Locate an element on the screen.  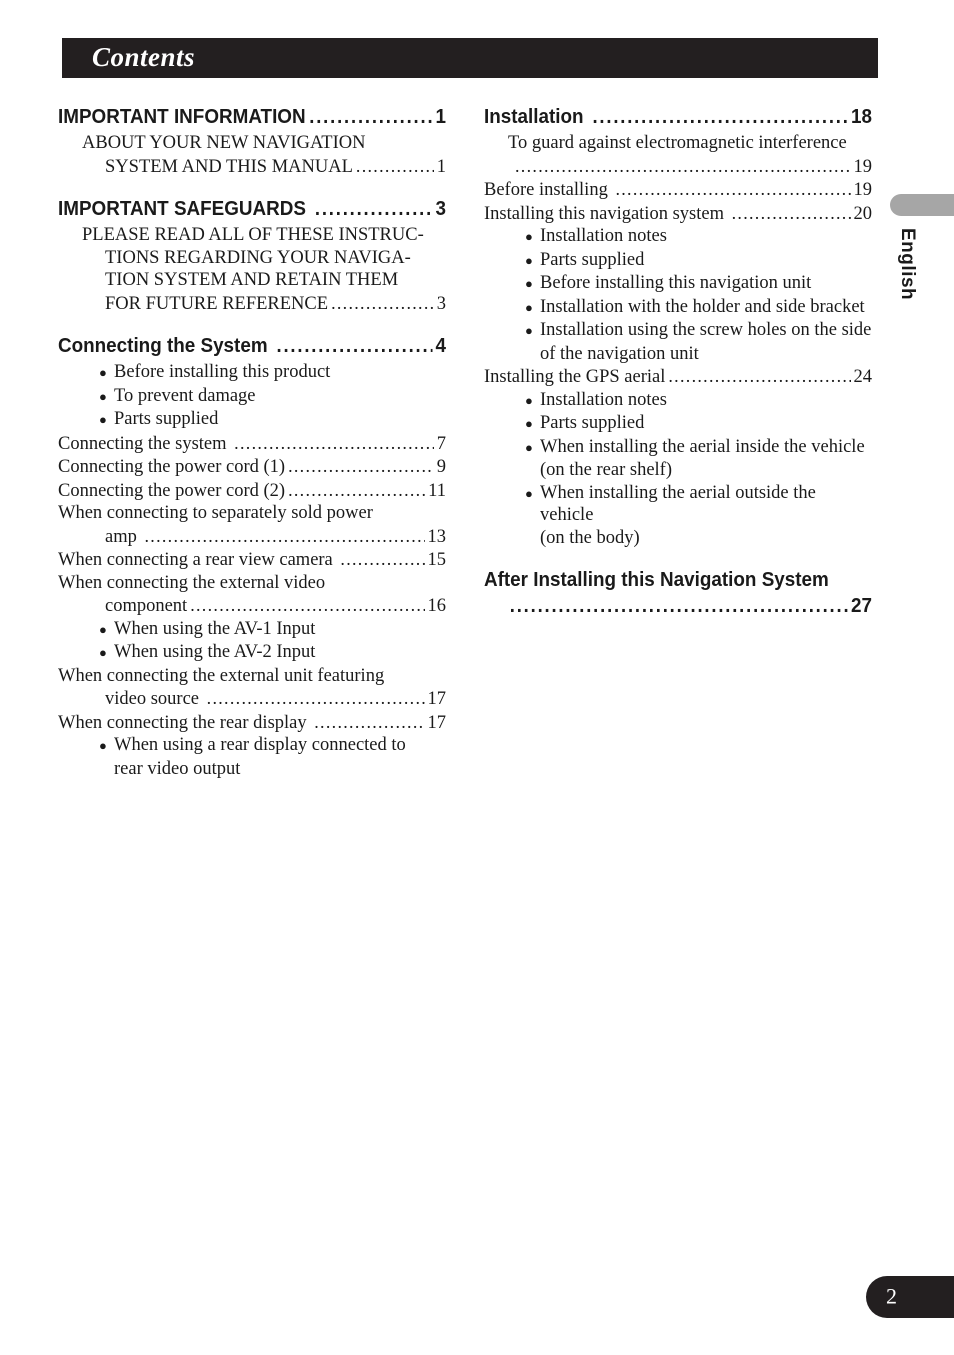
toc-bullet-item: ● Before installing this product is located at coordinates (252, 373).